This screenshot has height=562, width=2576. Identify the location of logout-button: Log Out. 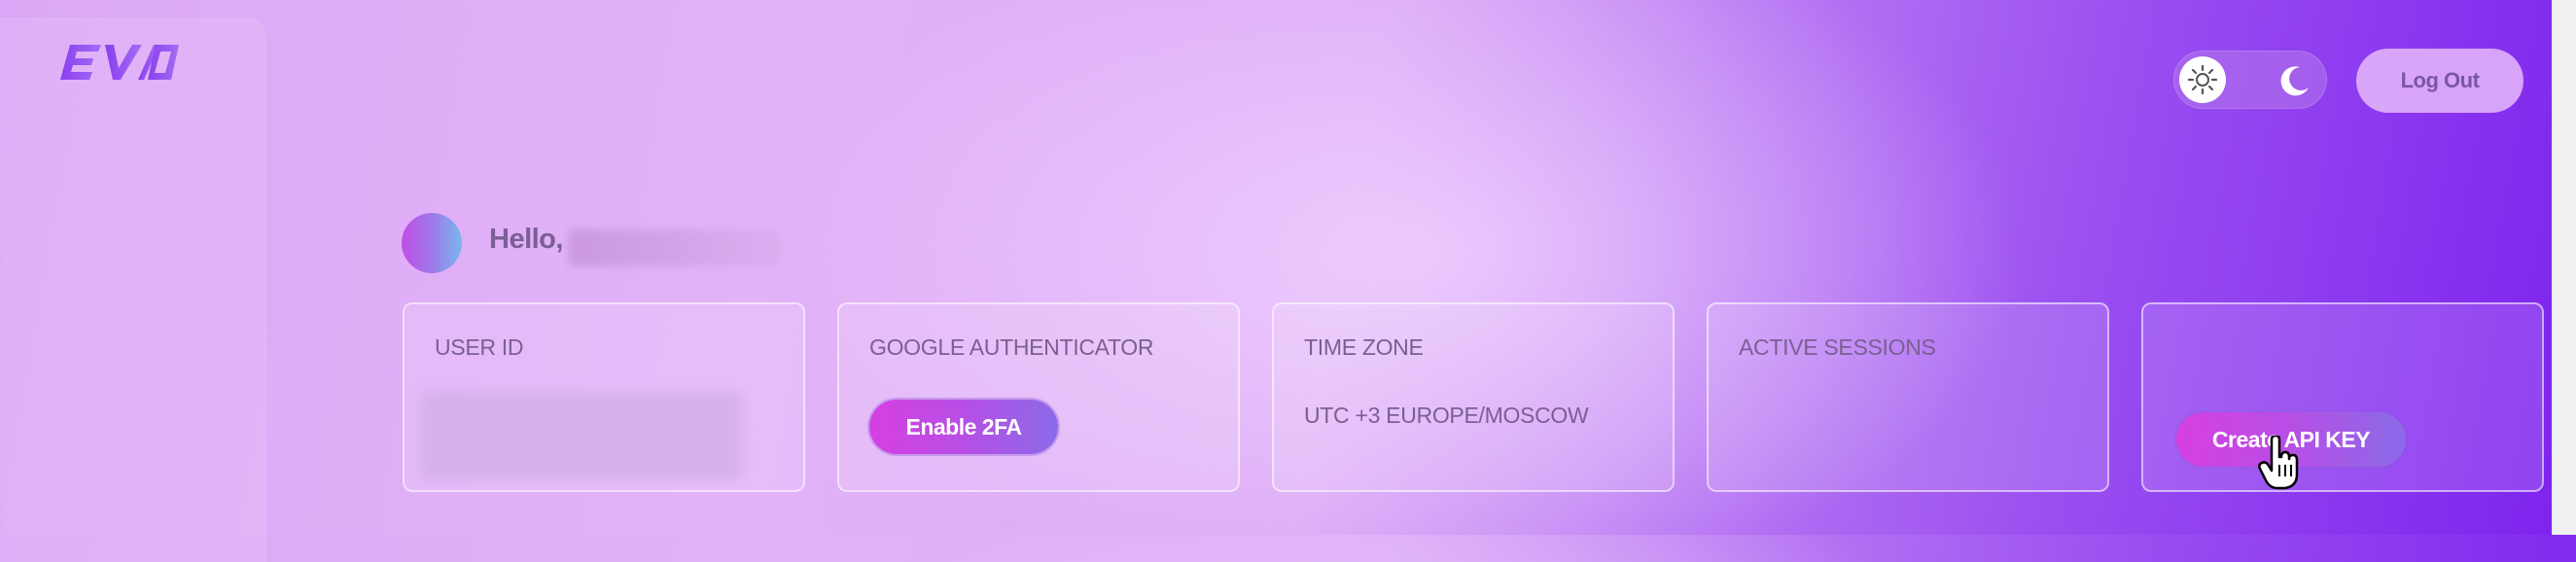
(2439, 81).